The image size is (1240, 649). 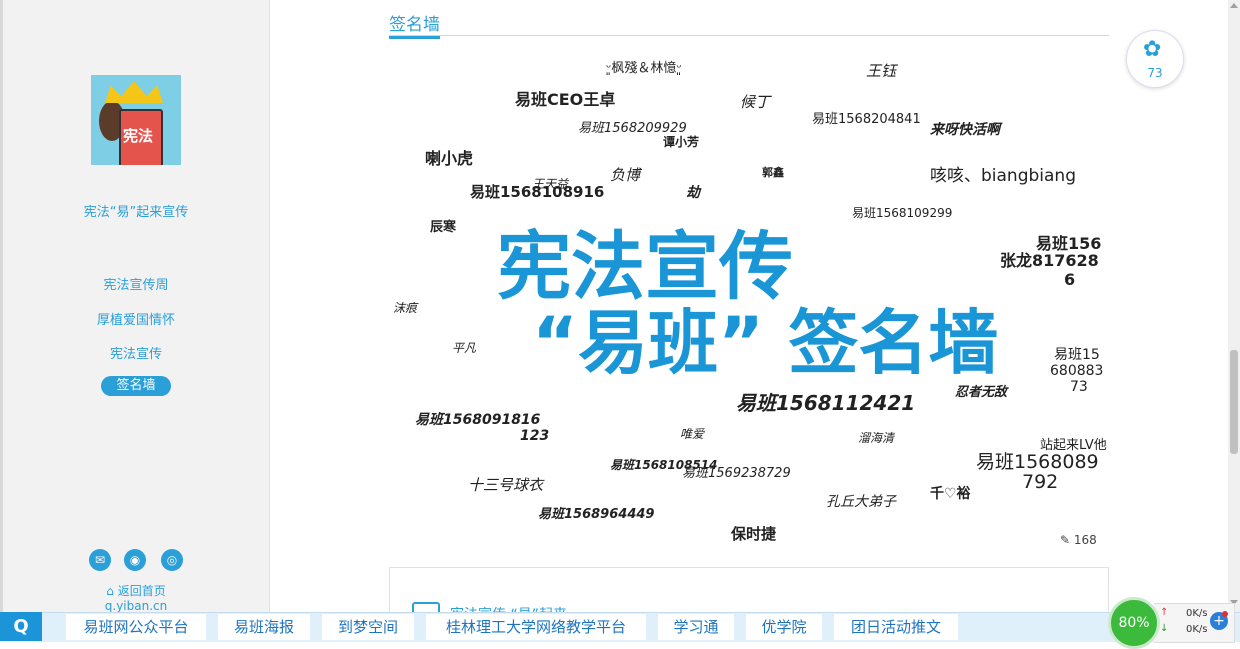 I want to click on signature: 王钰, so click(x=881, y=71).